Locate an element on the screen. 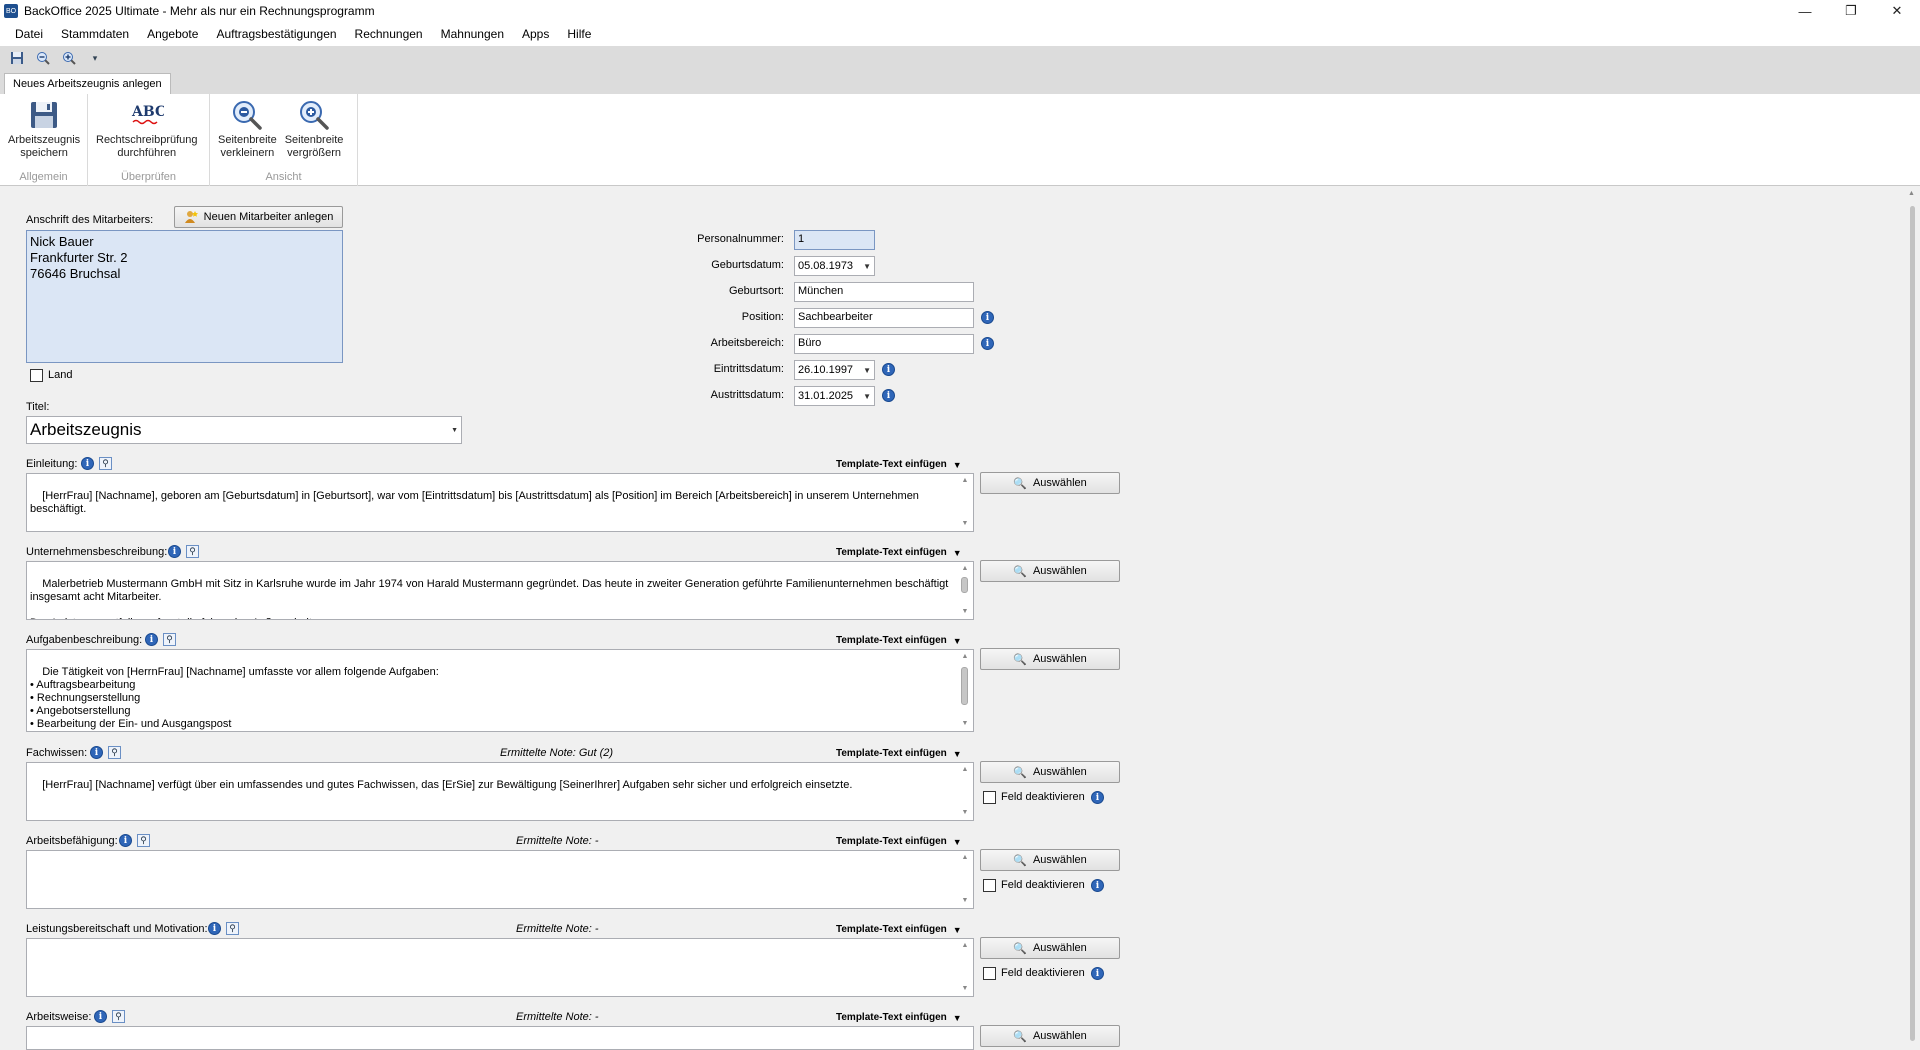 The height and width of the screenshot is (1050, 1920). chevron-down-icon: ▼ is located at coordinates (867, 396).